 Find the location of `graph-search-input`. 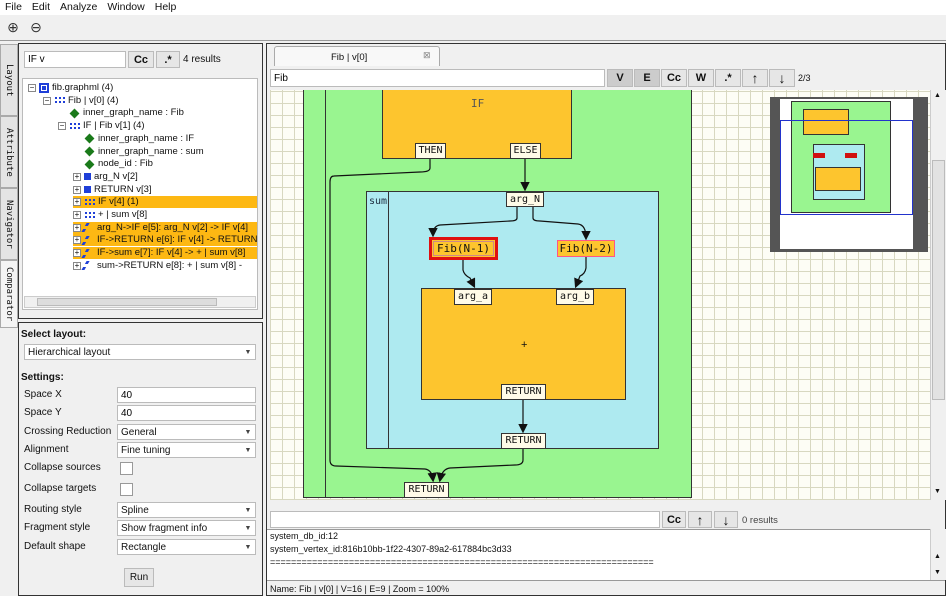

graph-search-input is located at coordinates (437, 78).